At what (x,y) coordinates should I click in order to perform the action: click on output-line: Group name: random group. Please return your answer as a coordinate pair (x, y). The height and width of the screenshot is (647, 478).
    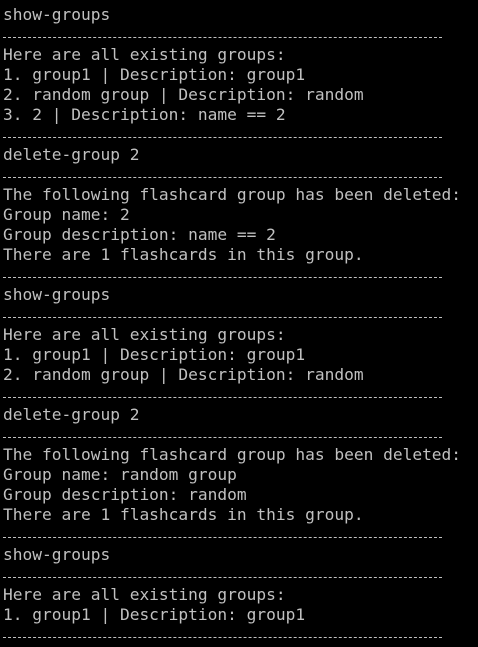
    Looking at the image, I should click on (120, 474).